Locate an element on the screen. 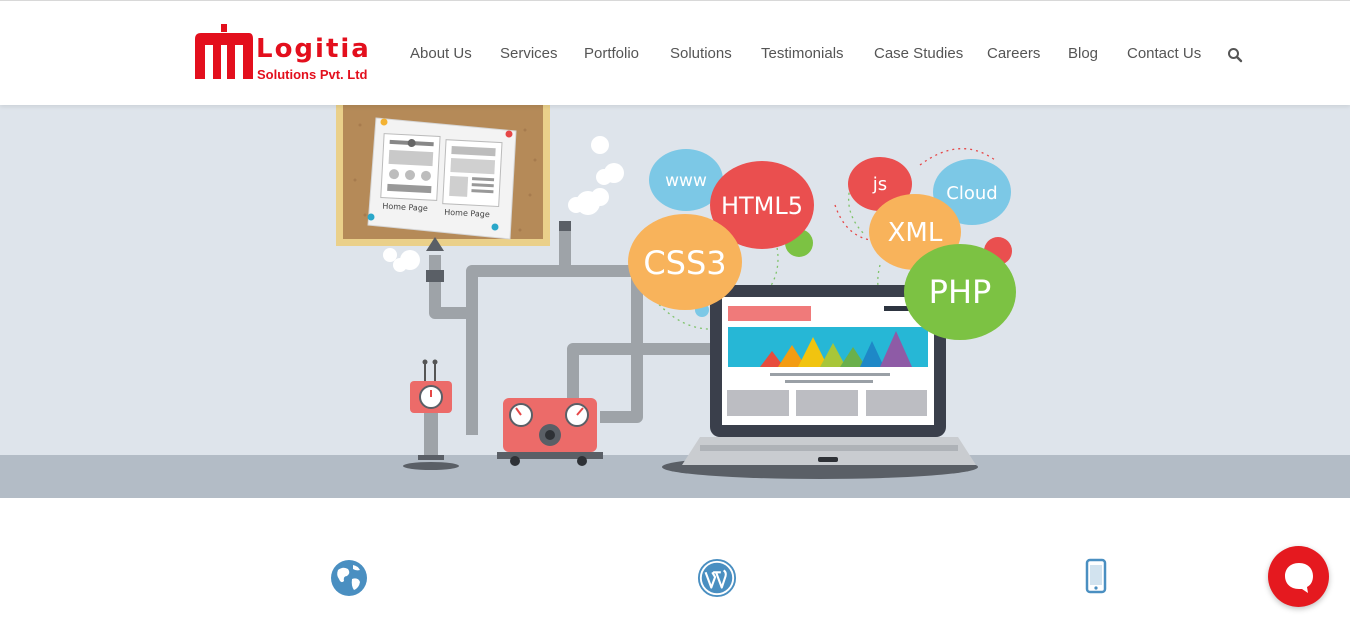 The width and height of the screenshot is (1350, 623). bubble-js-label: js is located at coordinates (879, 184).